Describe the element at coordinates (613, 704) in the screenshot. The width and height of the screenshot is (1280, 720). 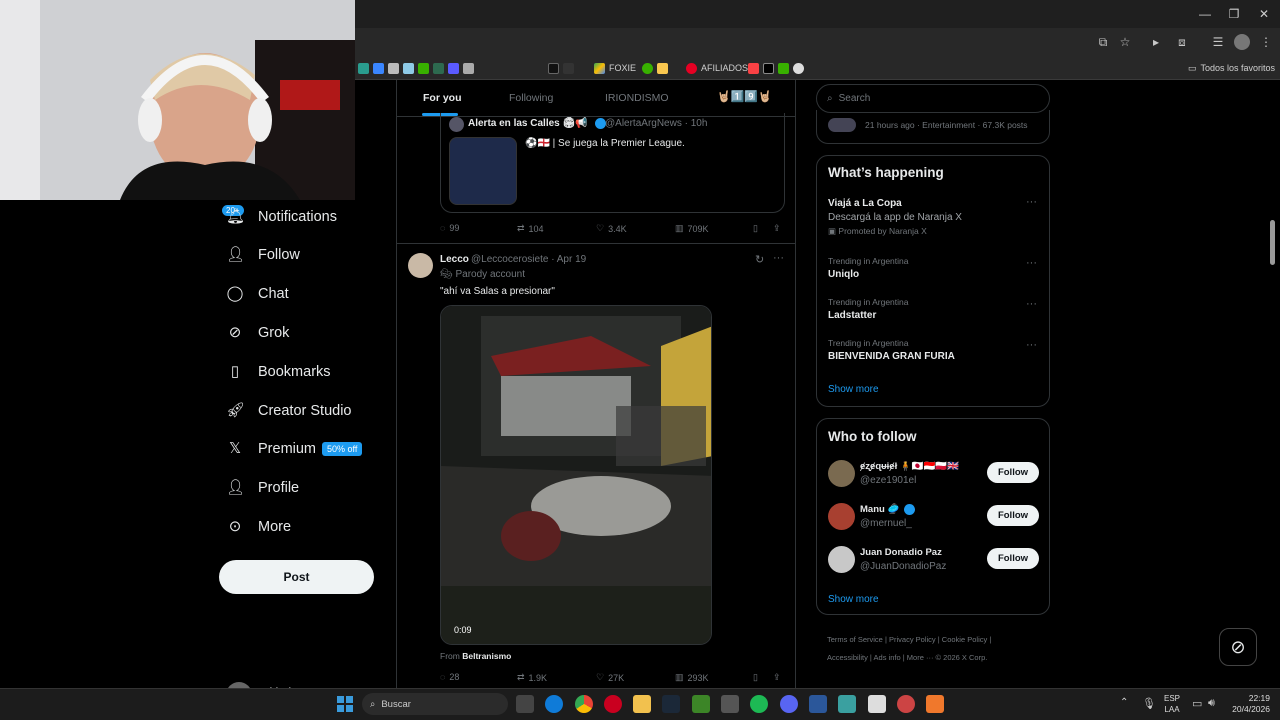
I see `opera-icon` at that location.